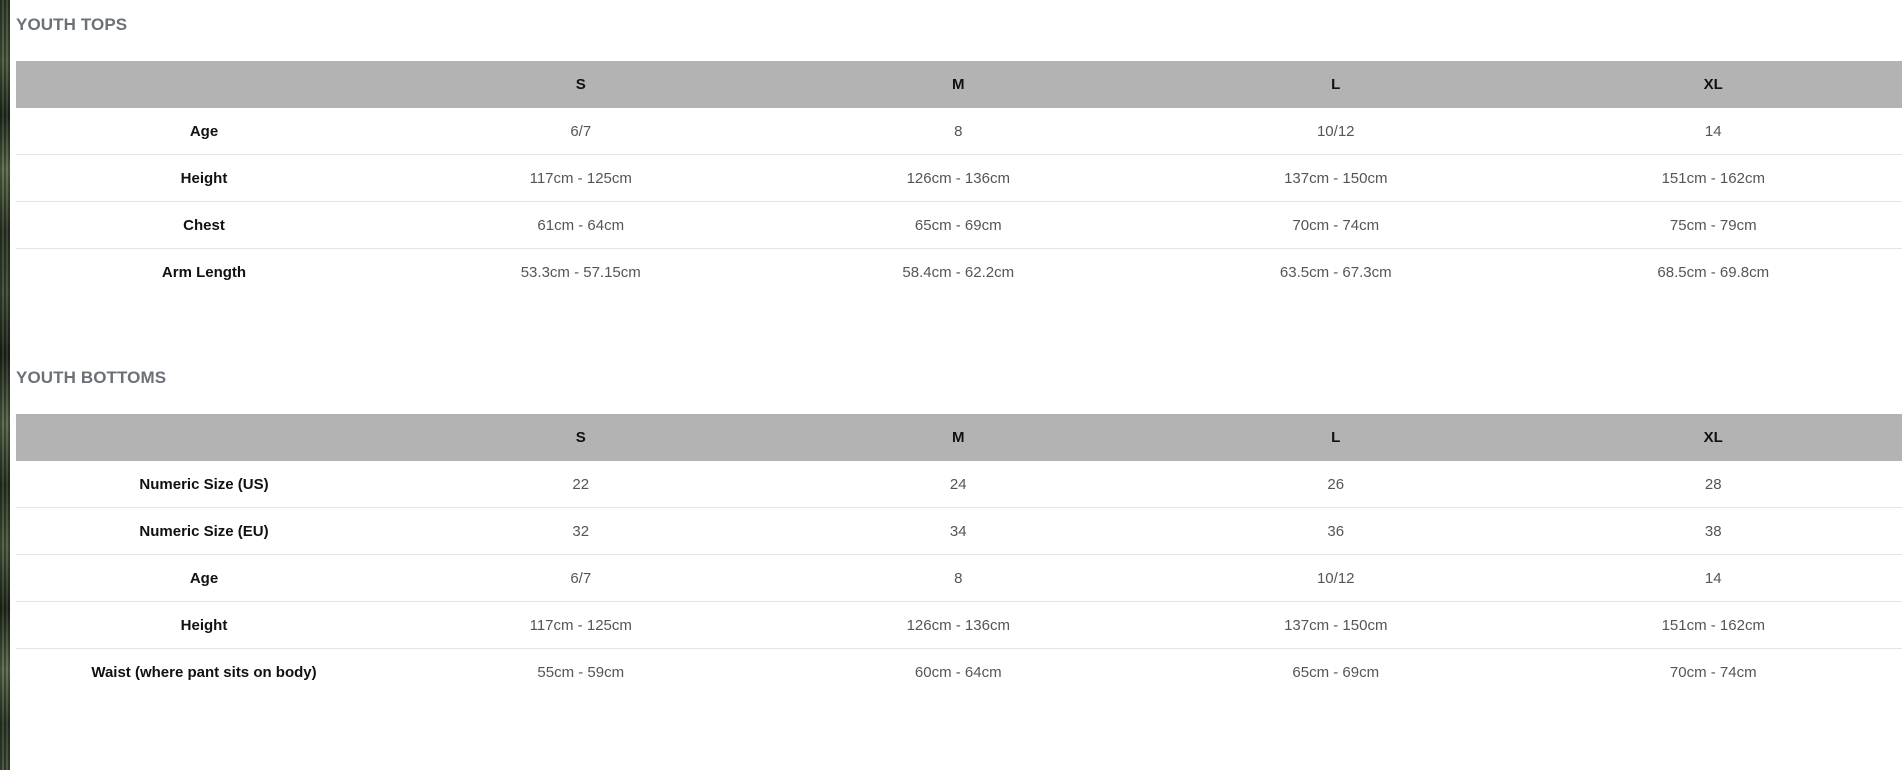 The image size is (1904, 770). I want to click on table-cell: 60cm - 64cm, so click(958, 672).